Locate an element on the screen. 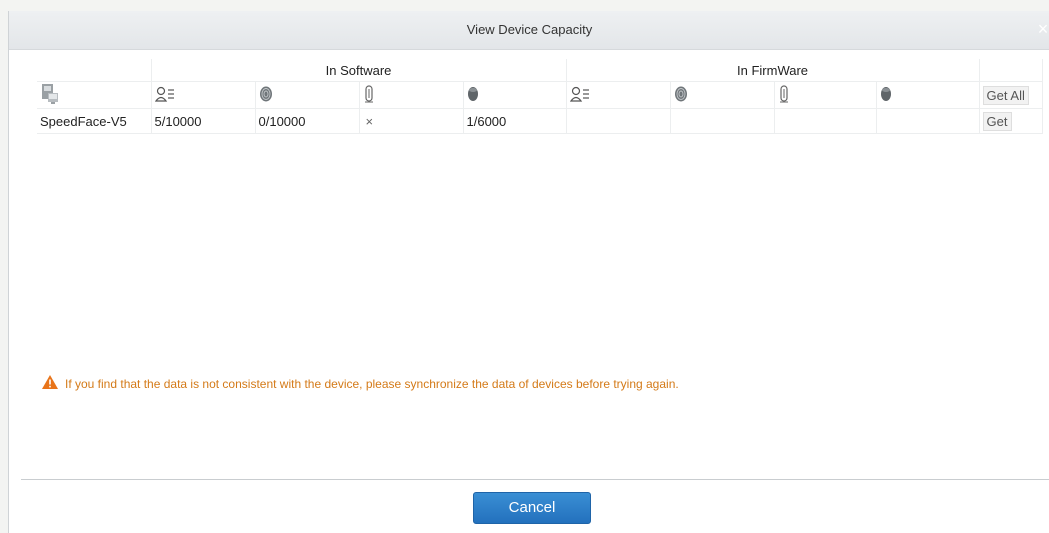 The image size is (1049, 533). in-software-header: In Software is located at coordinates (359, 70).